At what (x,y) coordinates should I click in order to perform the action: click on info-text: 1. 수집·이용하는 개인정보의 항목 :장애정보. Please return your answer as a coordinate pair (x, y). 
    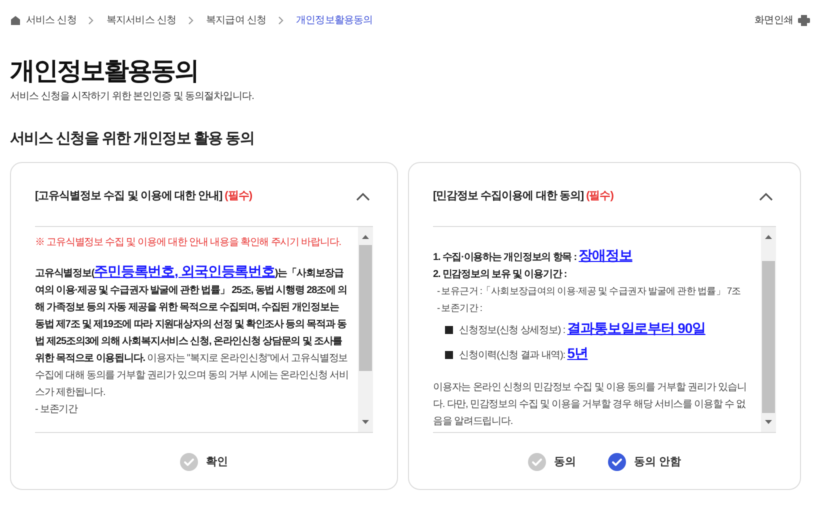
    Looking at the image, I should click on (533, 256).